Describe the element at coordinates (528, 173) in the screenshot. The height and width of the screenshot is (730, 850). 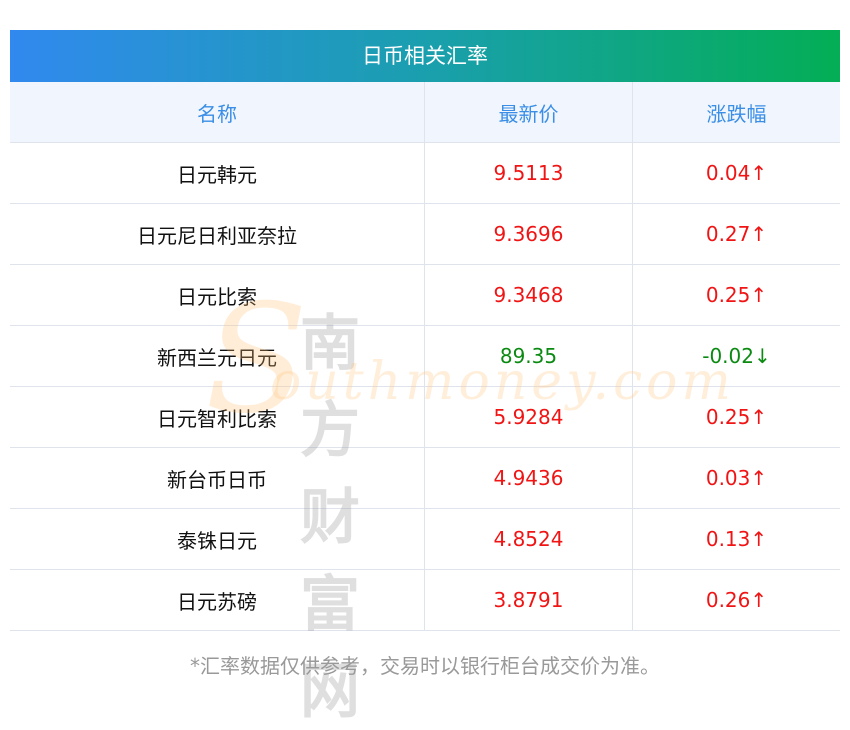
I see `latest-price: 9.5113` at that location.